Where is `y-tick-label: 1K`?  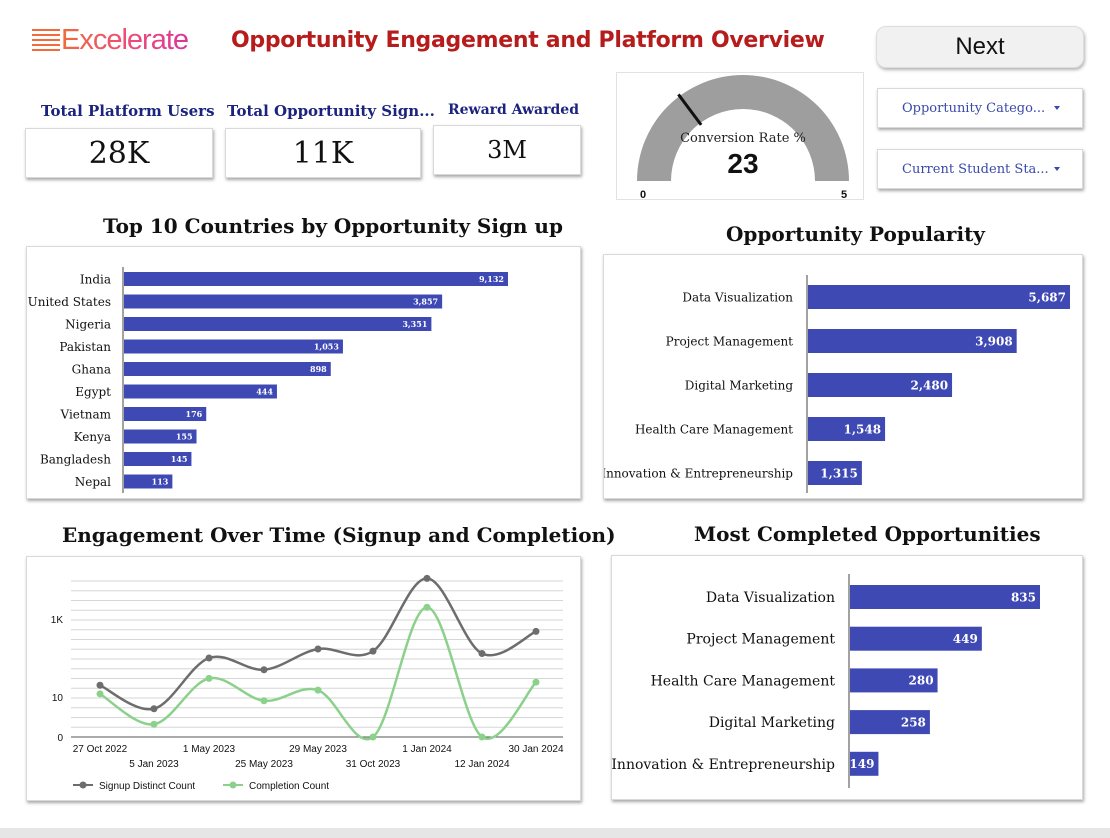 y-tick-label: 1K is located at coordinates (57, 620).